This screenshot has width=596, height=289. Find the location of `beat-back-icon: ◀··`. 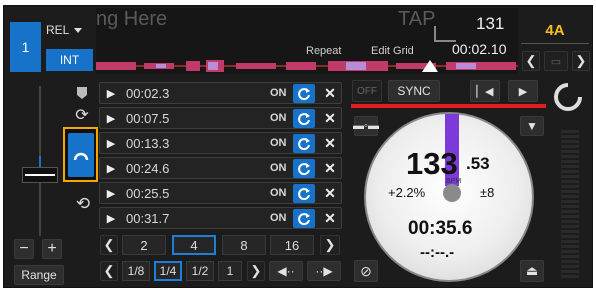

beat-back-icon: ◀·· is located at coordinates (286, 271).